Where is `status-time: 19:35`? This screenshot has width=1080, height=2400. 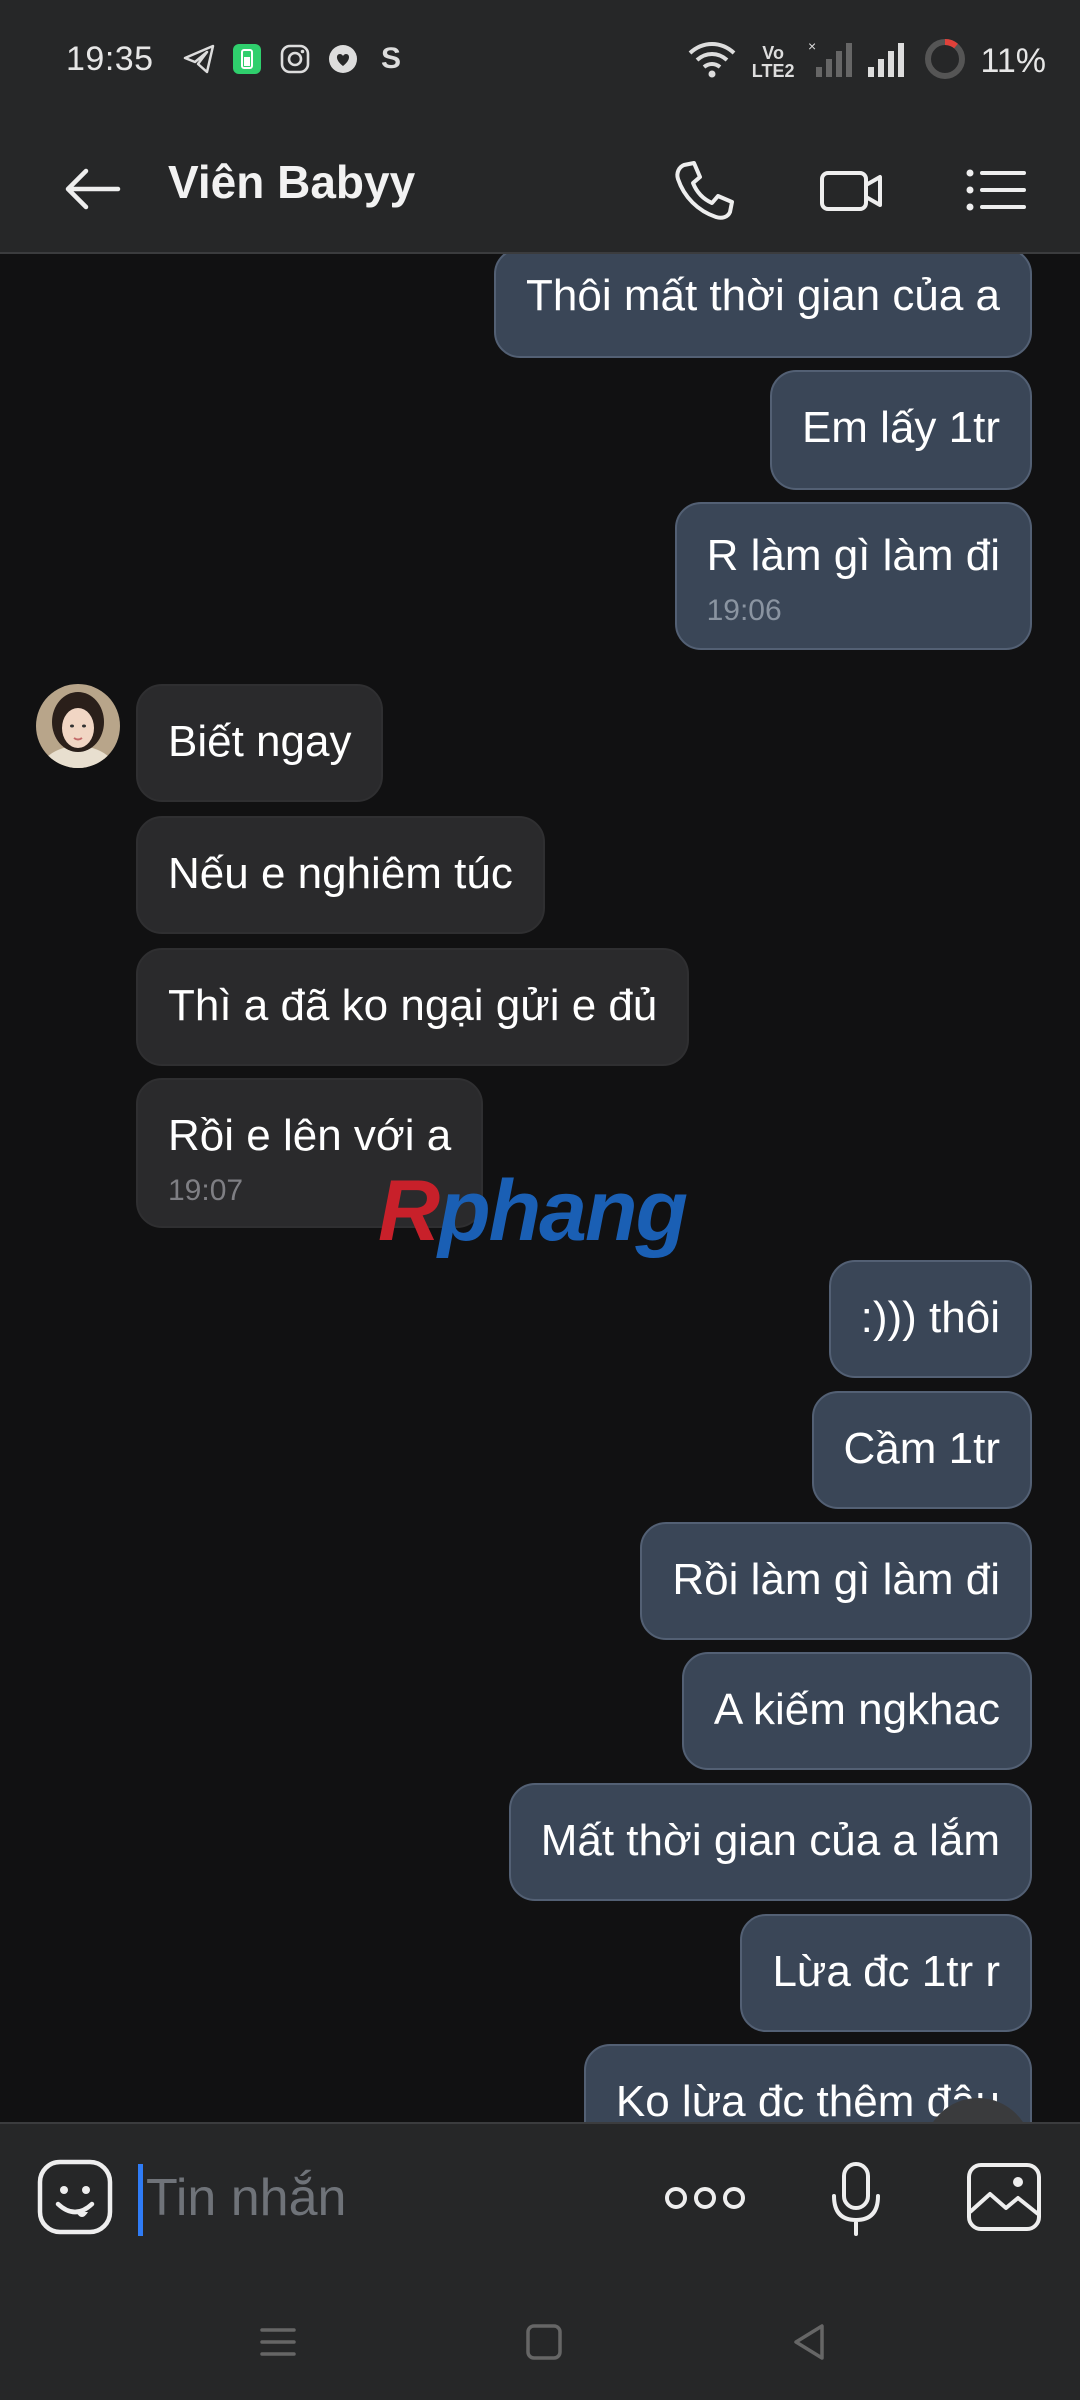
status-time: 19:35 is located at coordinates (110, 59).